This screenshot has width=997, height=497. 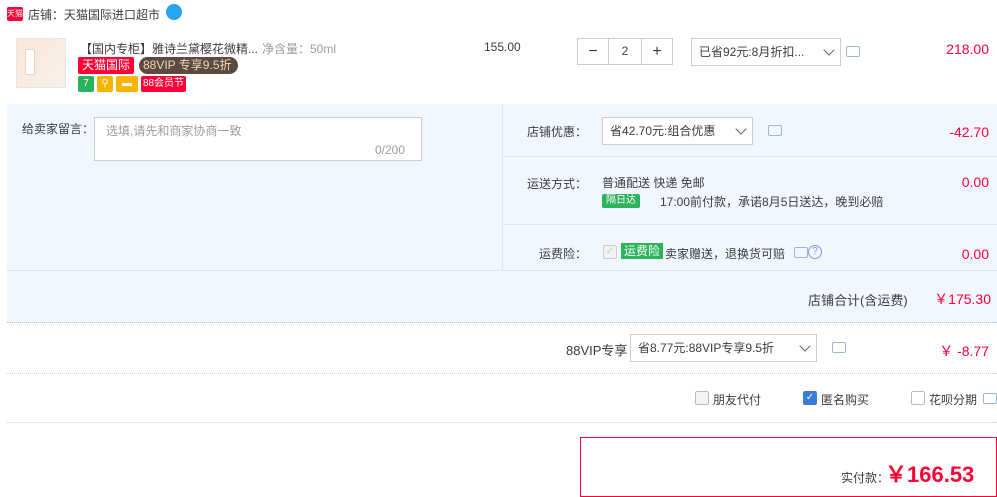 What do you see at coordinates (105, 84) in the screenshot?
I see `guarantee-icon: ⚲` at bounding box center [105, 84].